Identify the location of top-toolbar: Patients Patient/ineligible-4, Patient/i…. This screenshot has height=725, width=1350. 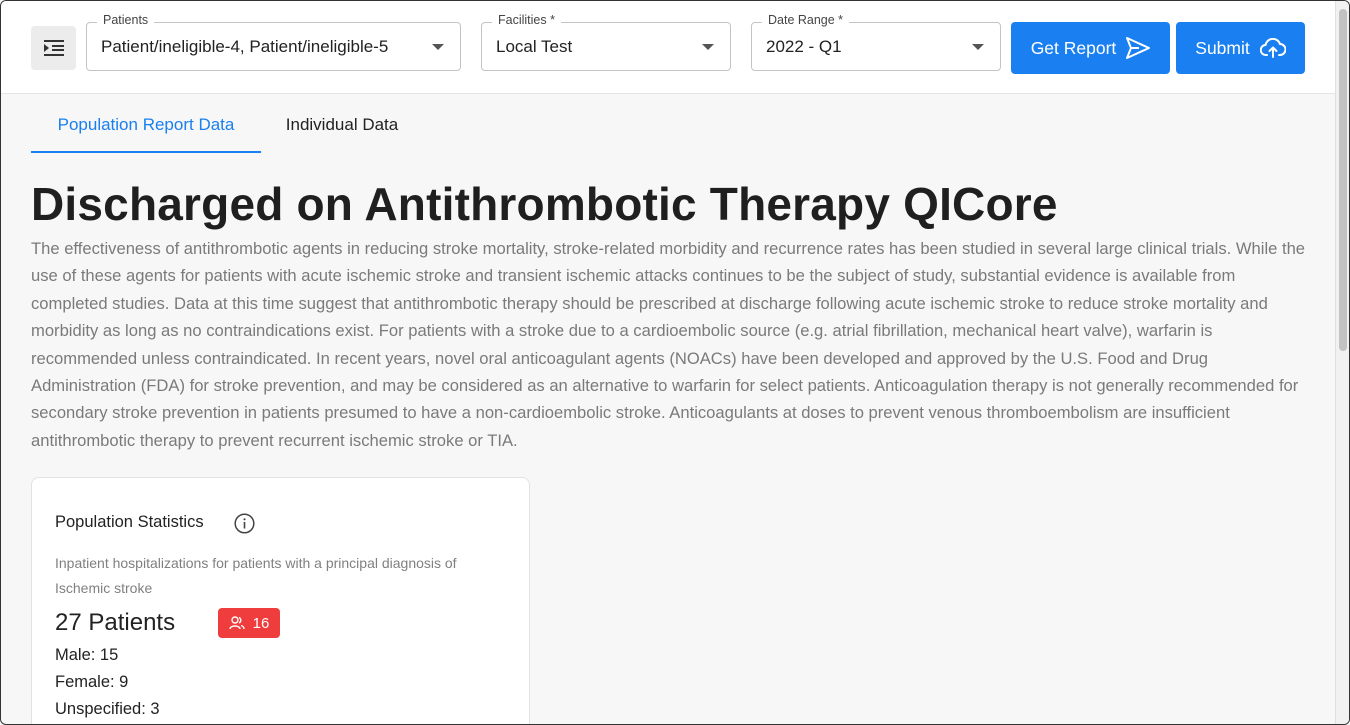
(668, 47).